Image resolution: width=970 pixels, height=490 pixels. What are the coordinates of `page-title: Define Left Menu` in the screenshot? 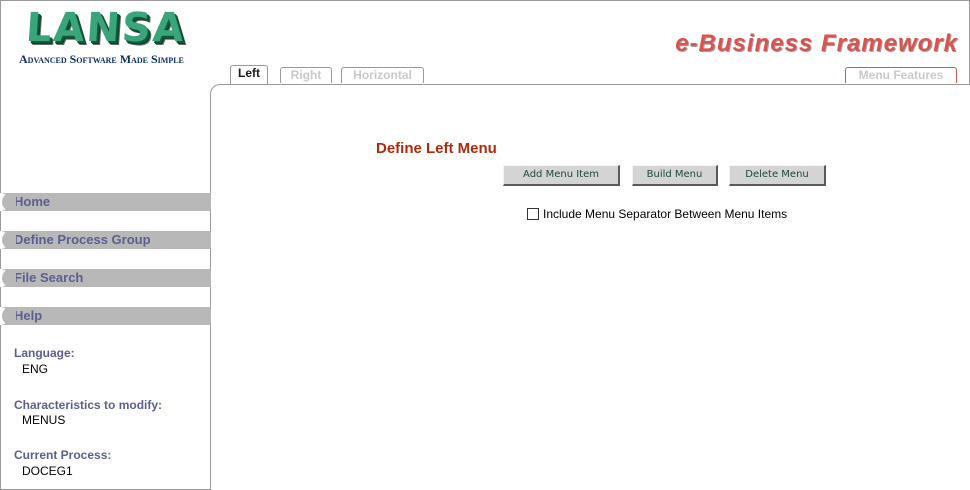 It's located at (436, 148).